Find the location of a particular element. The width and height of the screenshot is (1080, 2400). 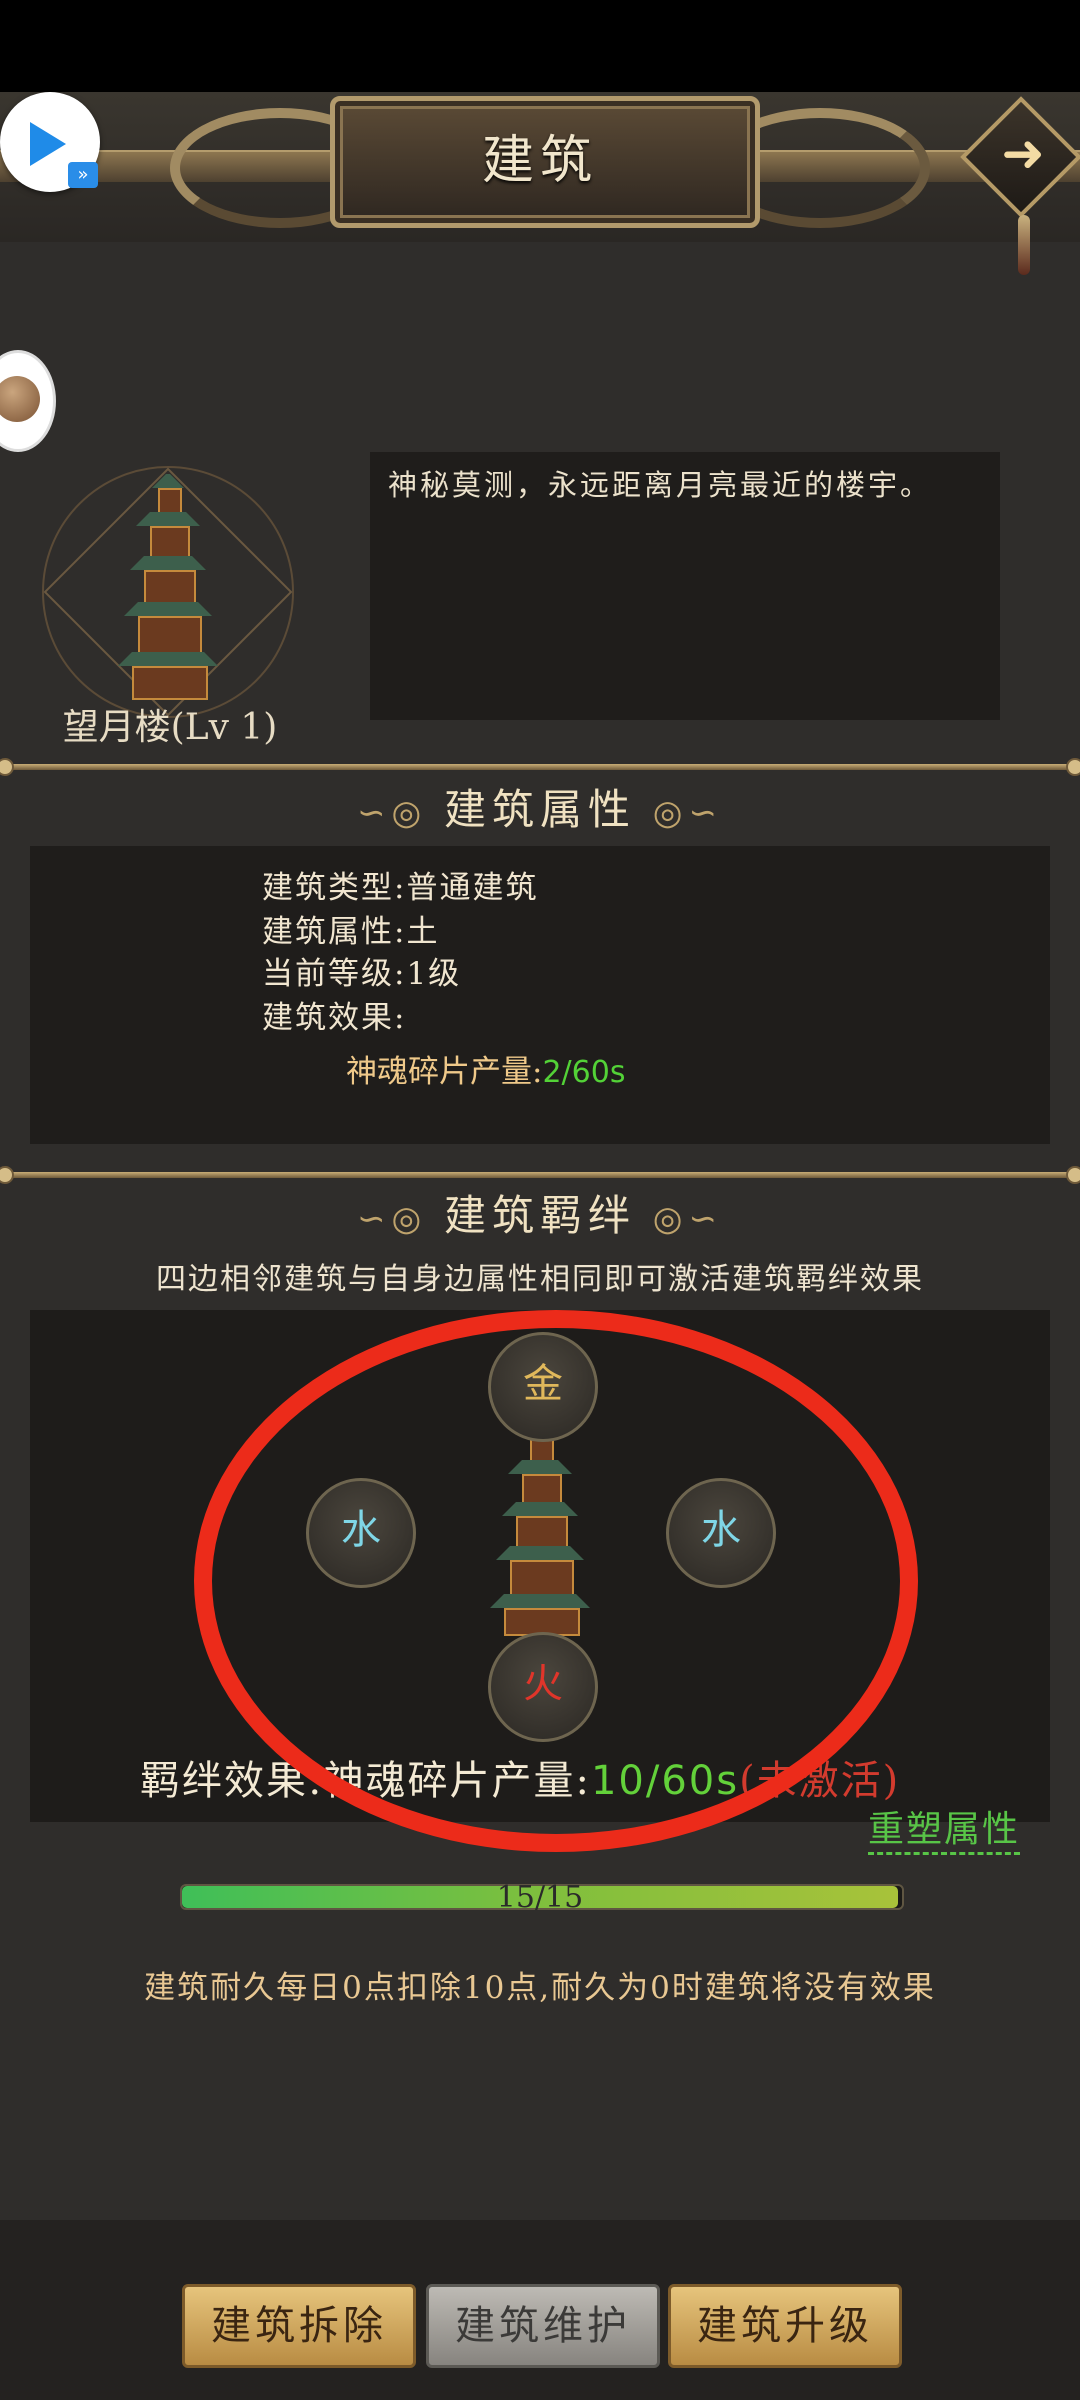

pagoda-icon is located at coordinates (168, 589).